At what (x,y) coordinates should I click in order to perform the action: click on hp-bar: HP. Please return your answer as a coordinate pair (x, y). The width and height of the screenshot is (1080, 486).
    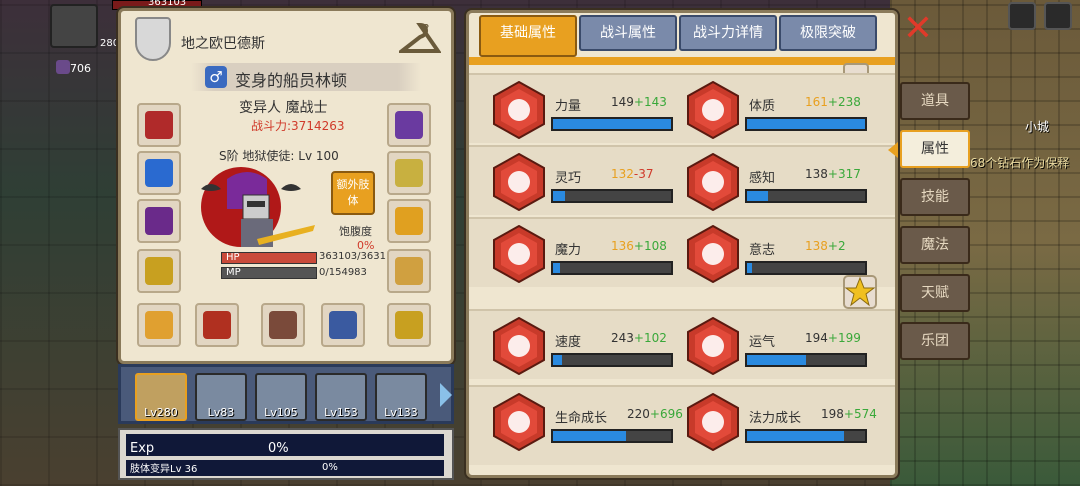
    Looking at the image, I should click on (269, 258).